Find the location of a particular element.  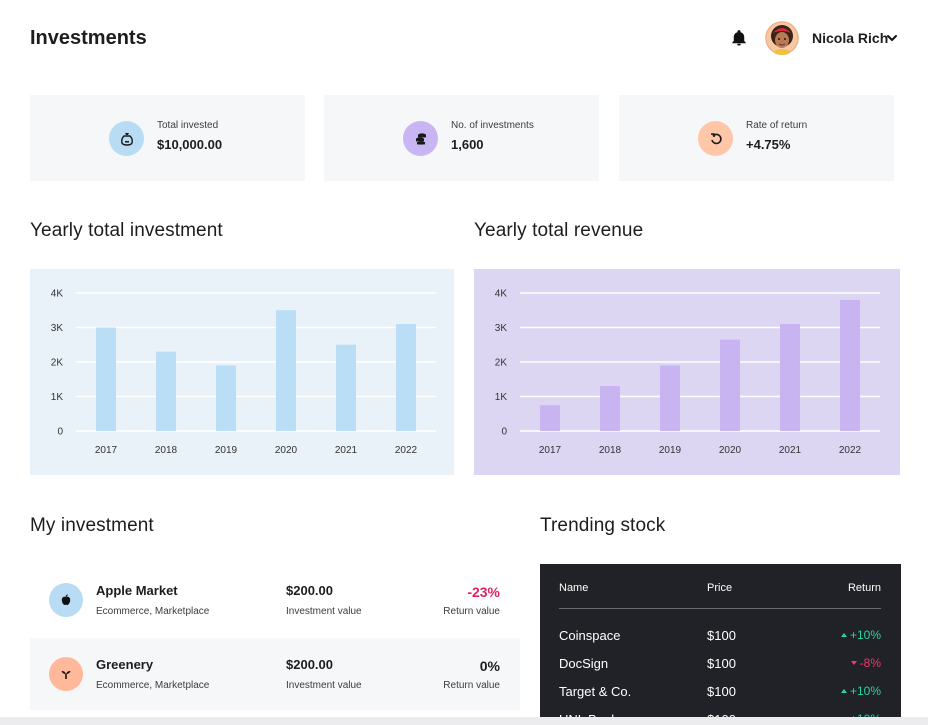

stock-return: -8% is located at coordinates (865, 663).